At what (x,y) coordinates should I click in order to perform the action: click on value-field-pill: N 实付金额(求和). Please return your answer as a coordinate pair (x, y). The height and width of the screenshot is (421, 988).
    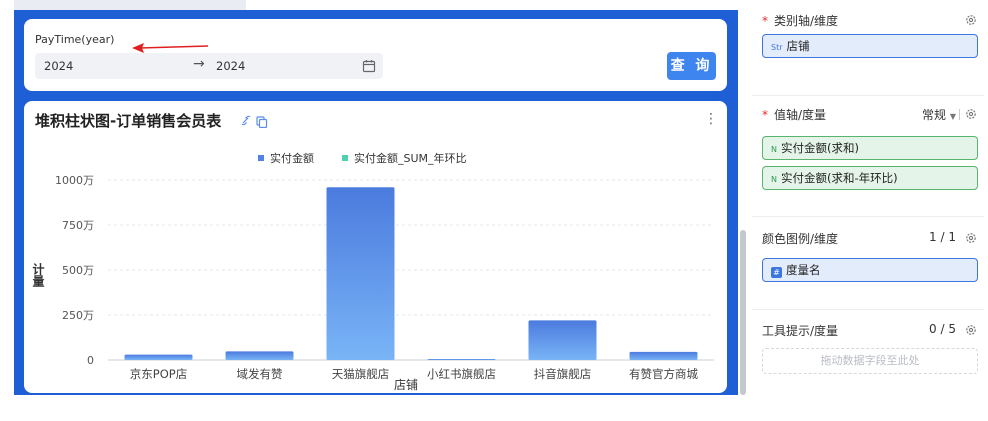
    Looking at the image, I should click on (870, 148).